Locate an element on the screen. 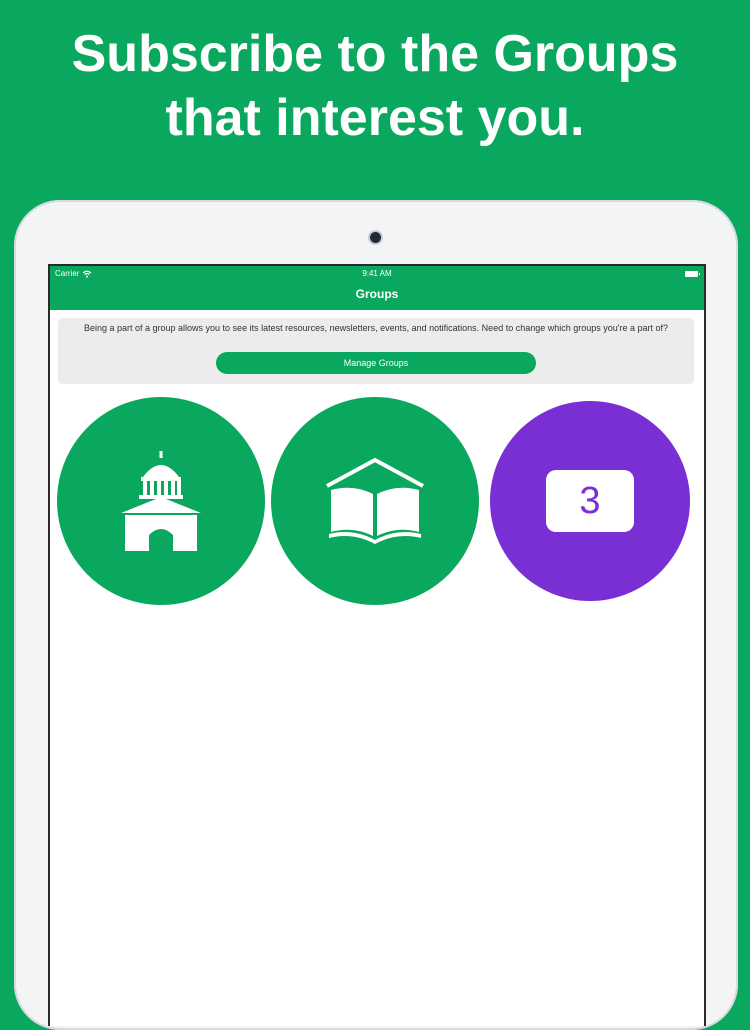 This screenshot has width=750, height=1030. calendar-icon: 3 is located at coordinates (590, 501).